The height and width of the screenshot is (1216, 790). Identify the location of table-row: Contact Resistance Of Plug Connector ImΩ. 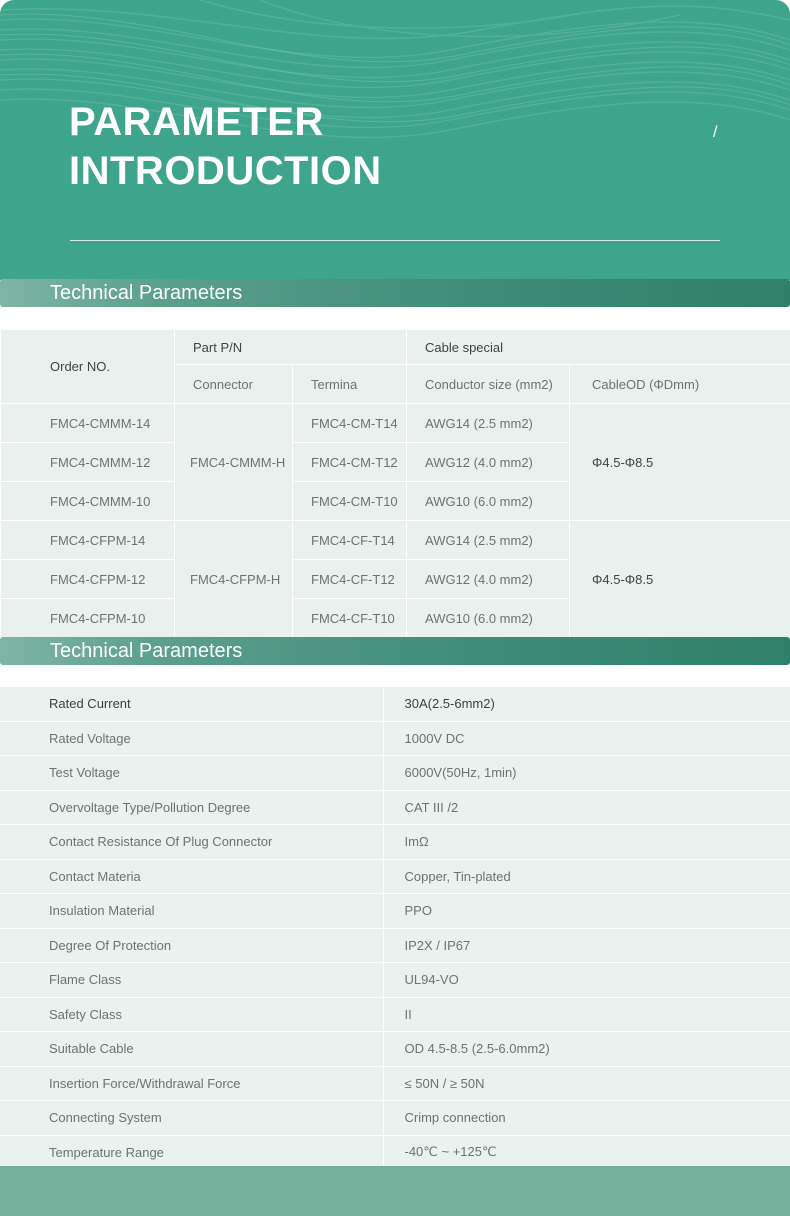
(395, 842).